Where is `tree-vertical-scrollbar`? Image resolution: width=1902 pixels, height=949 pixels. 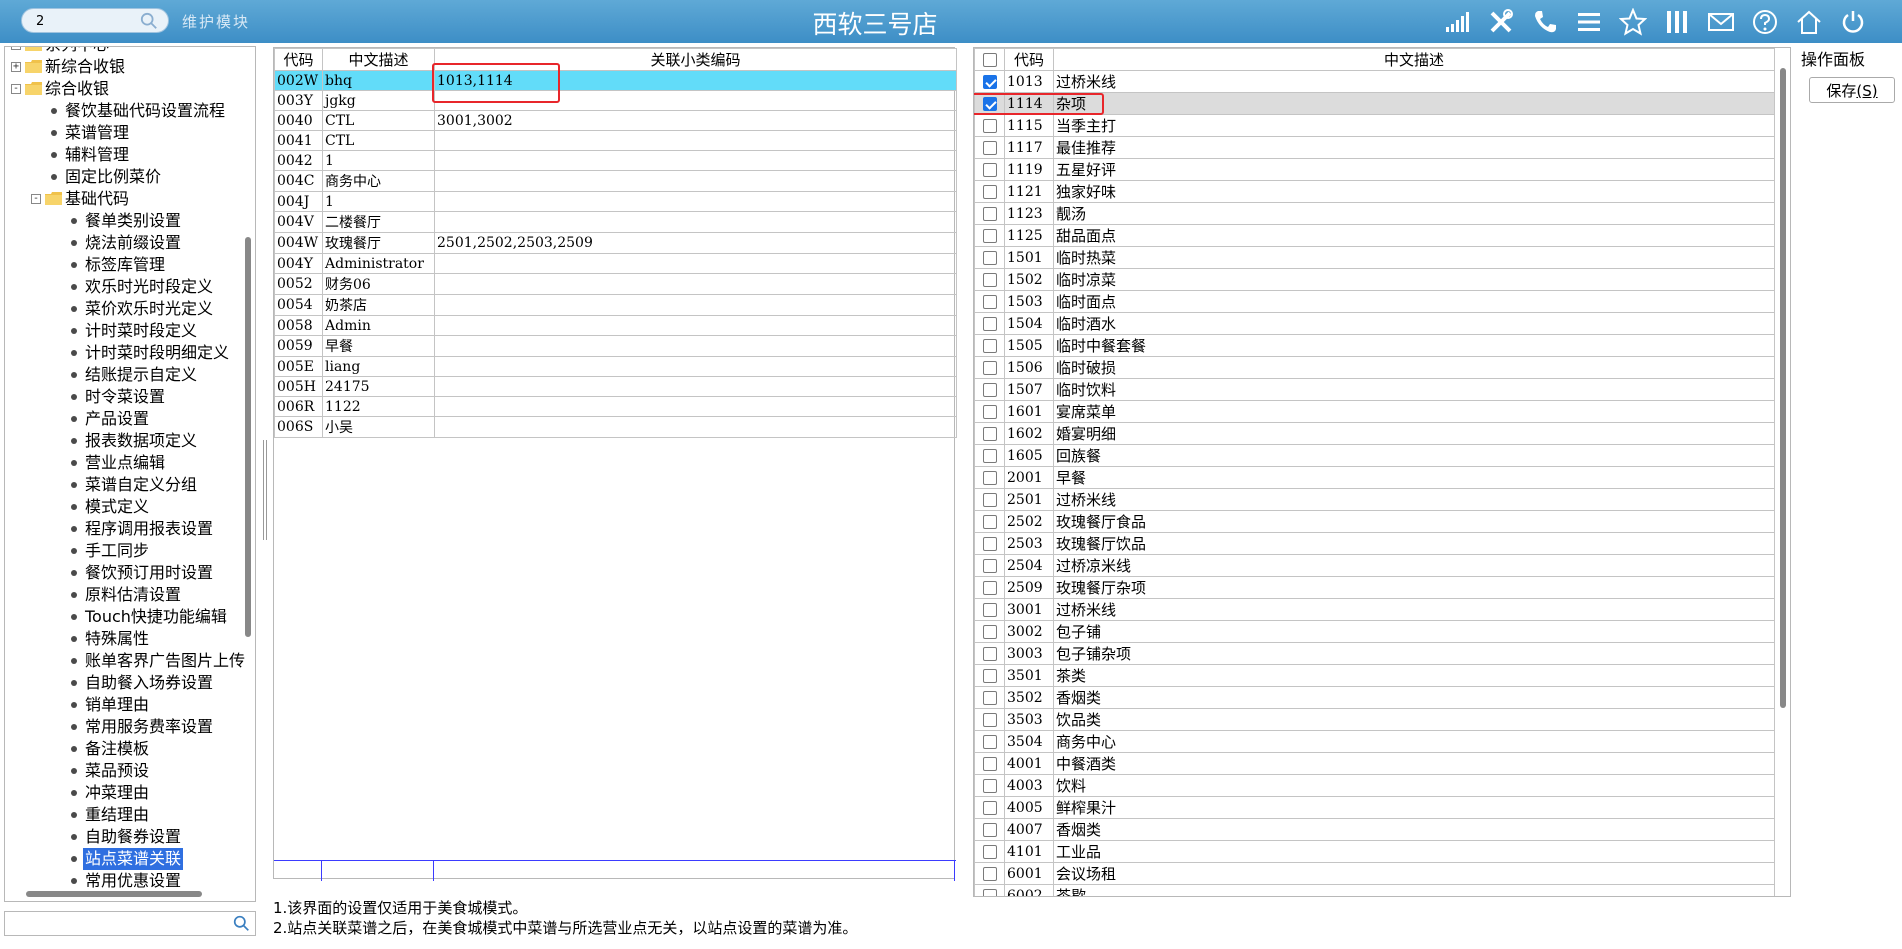
tree-vertical-scrollbar is located at coordinates (248, 437).